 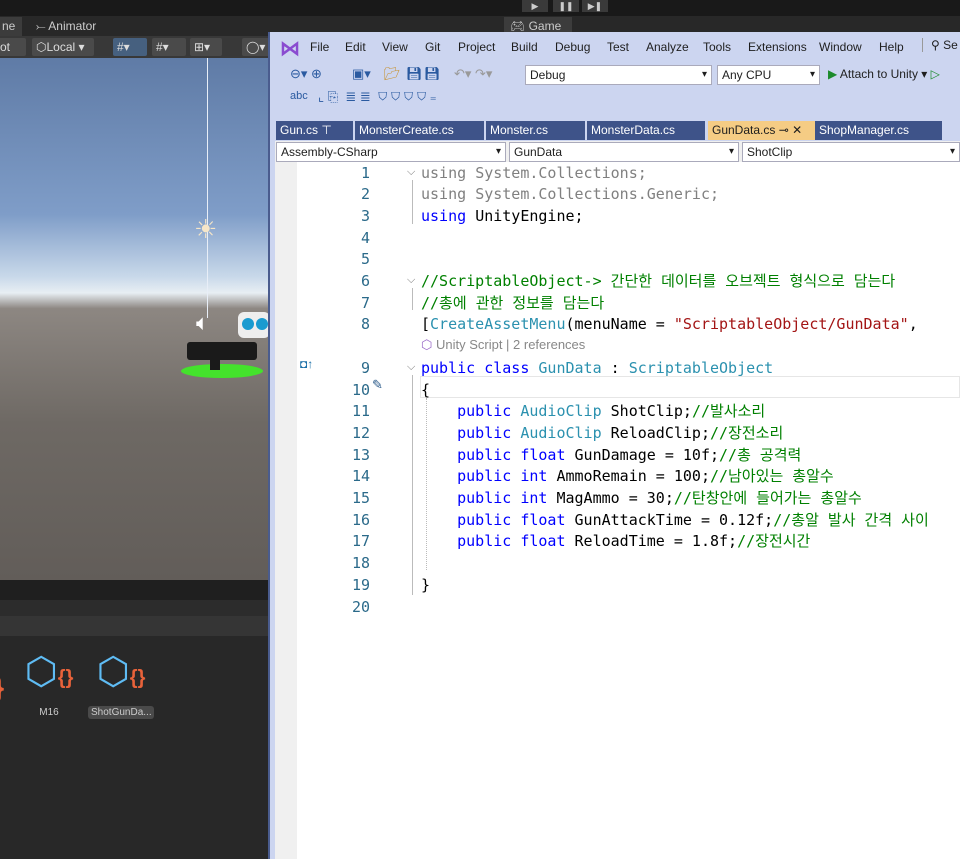 What do you see at coordinates (615, 541) in the screenshot?
I see `code-line: public float ReloadTime = 1.8f;//장전시간` at bounding box center [615, 541].